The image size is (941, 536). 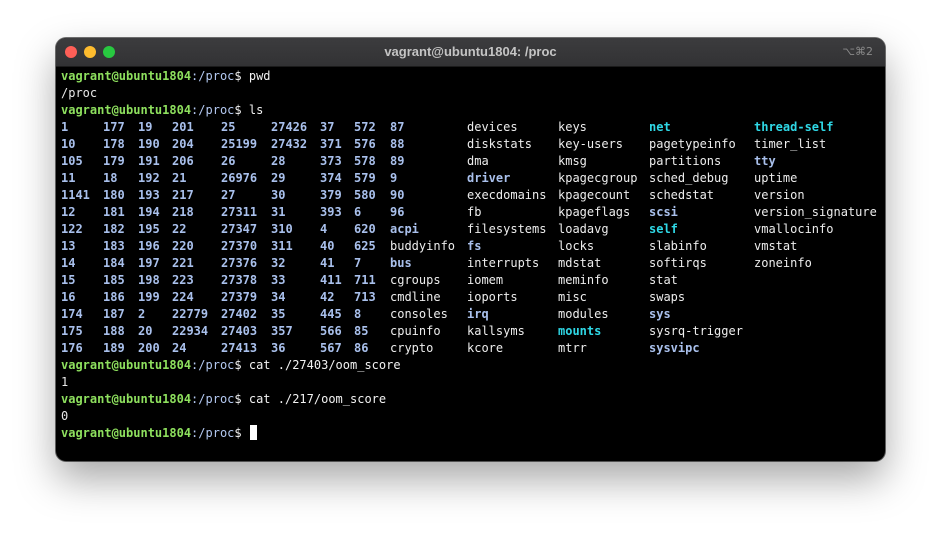 I want to click on output-line: 1, so click(x=65, y=382).